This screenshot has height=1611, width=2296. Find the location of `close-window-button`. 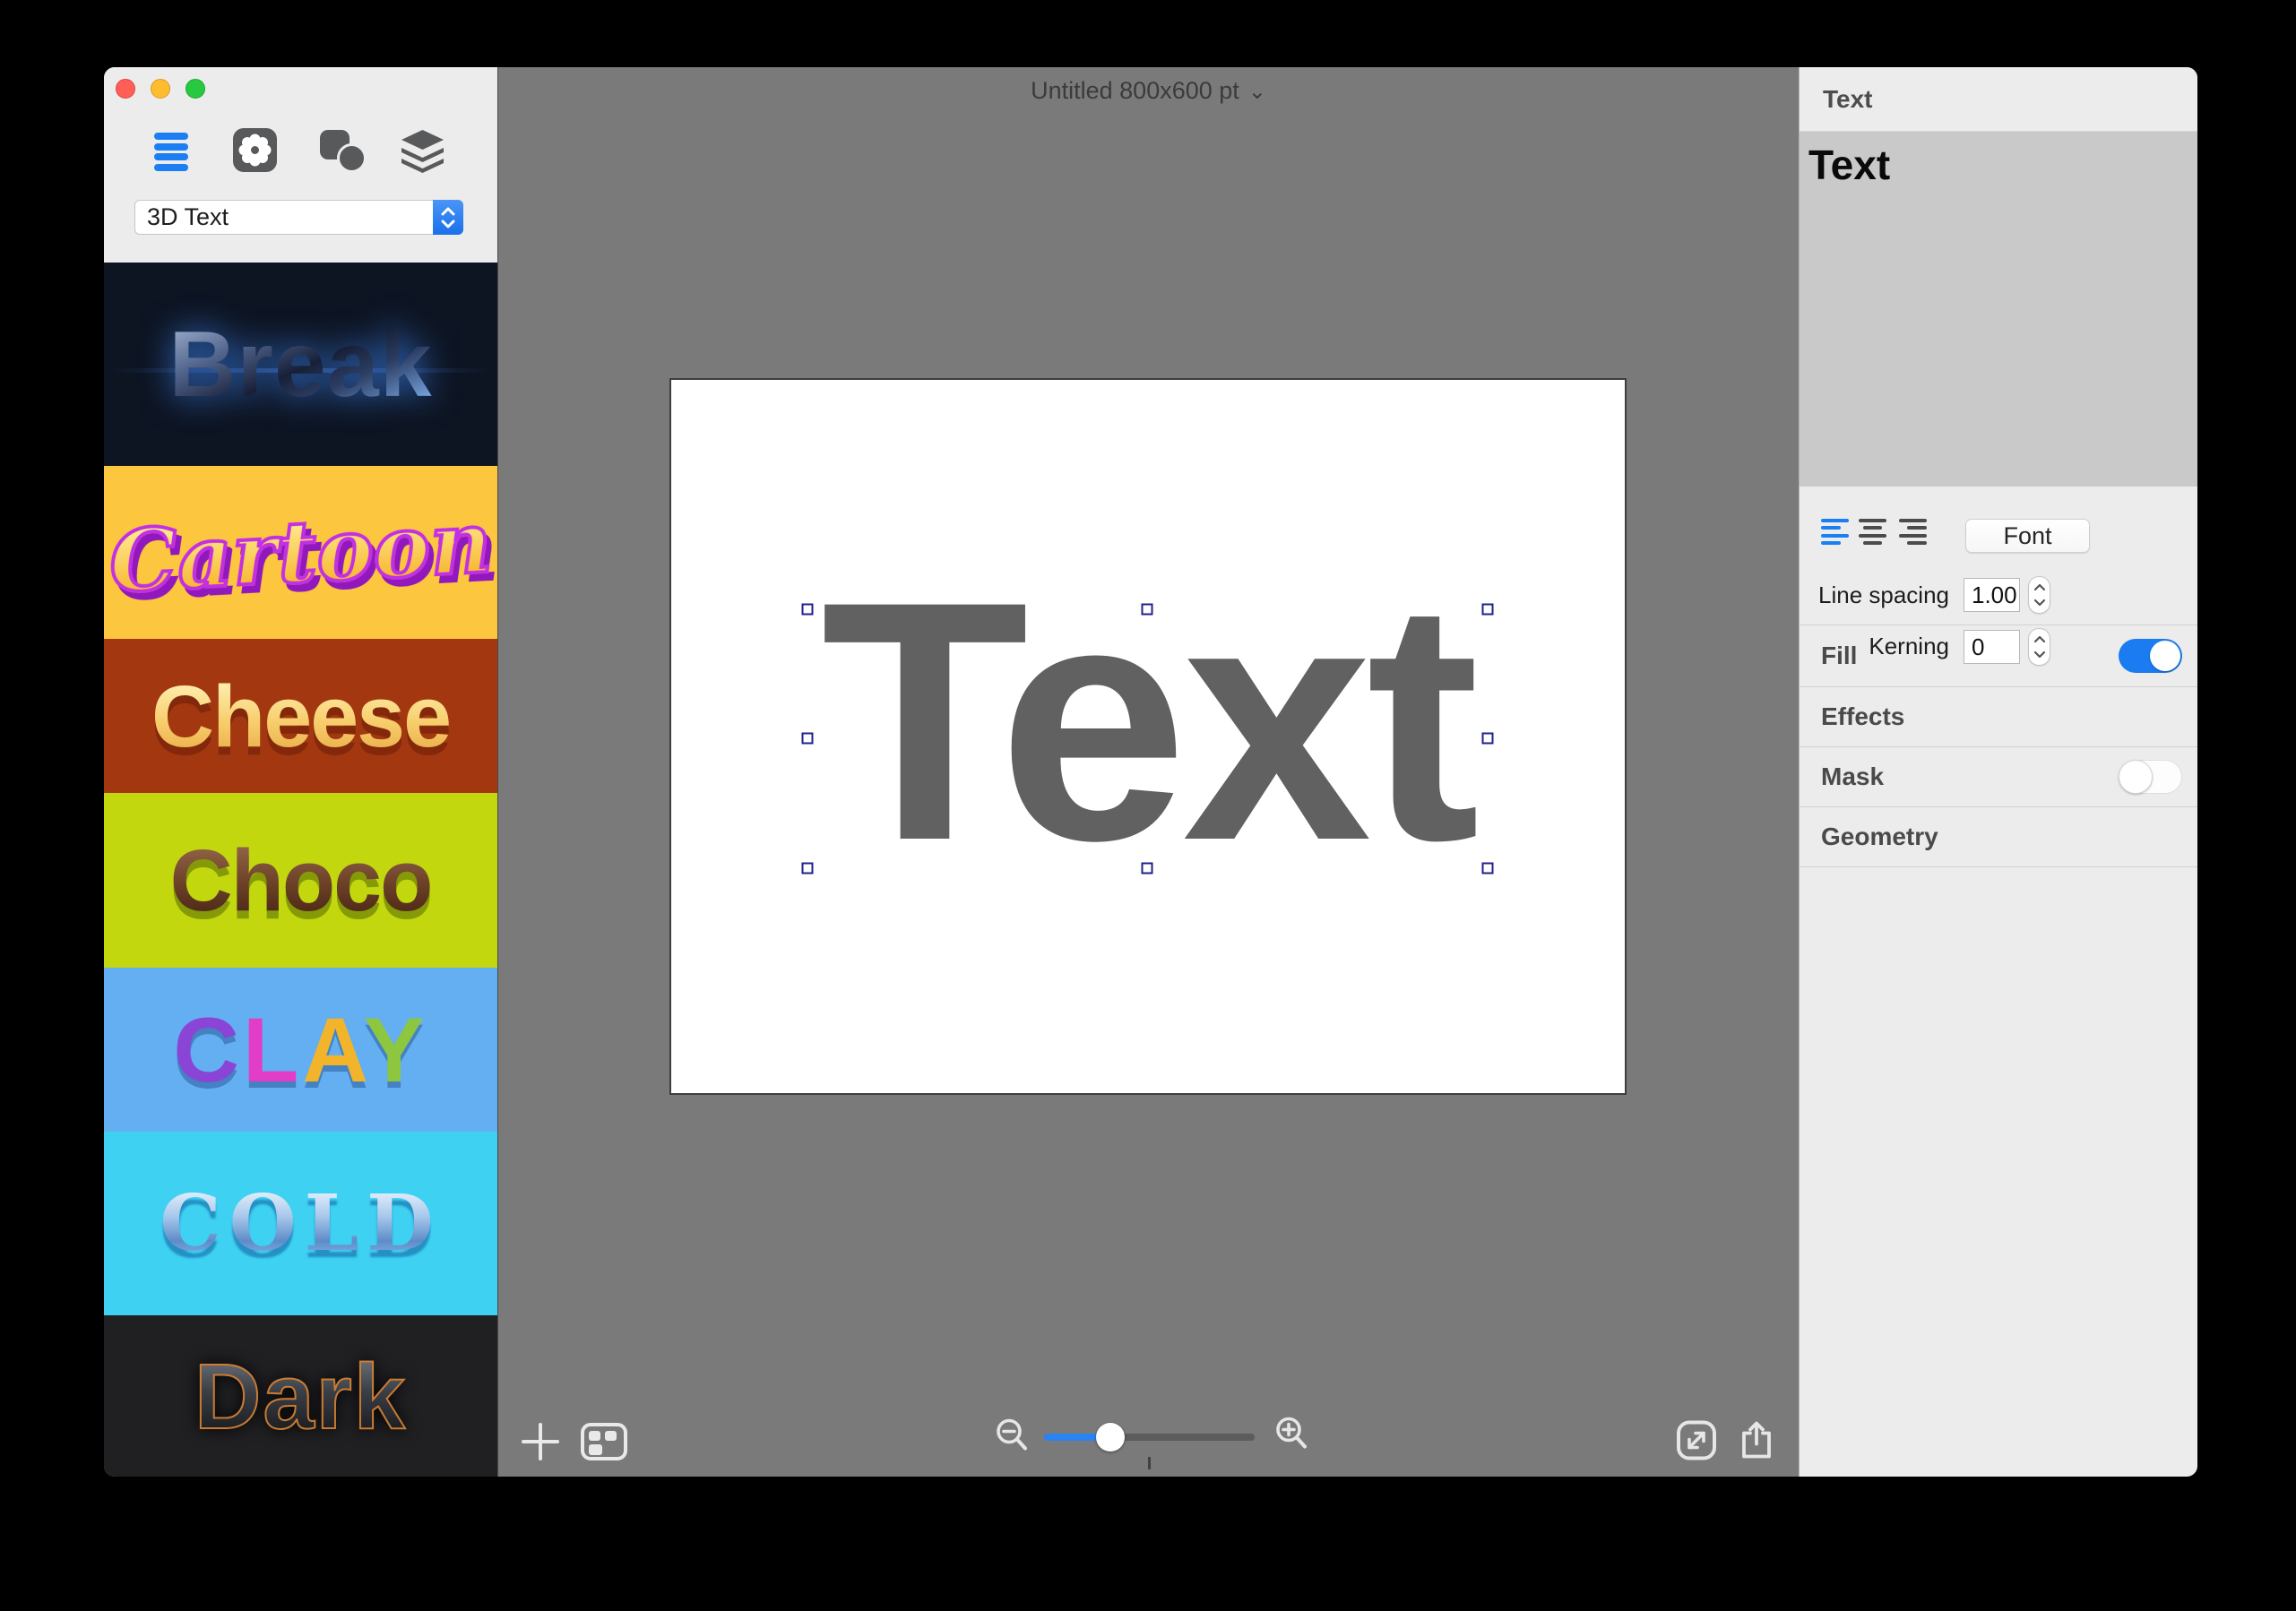

close-window-button is located at coordinates (126, 89).